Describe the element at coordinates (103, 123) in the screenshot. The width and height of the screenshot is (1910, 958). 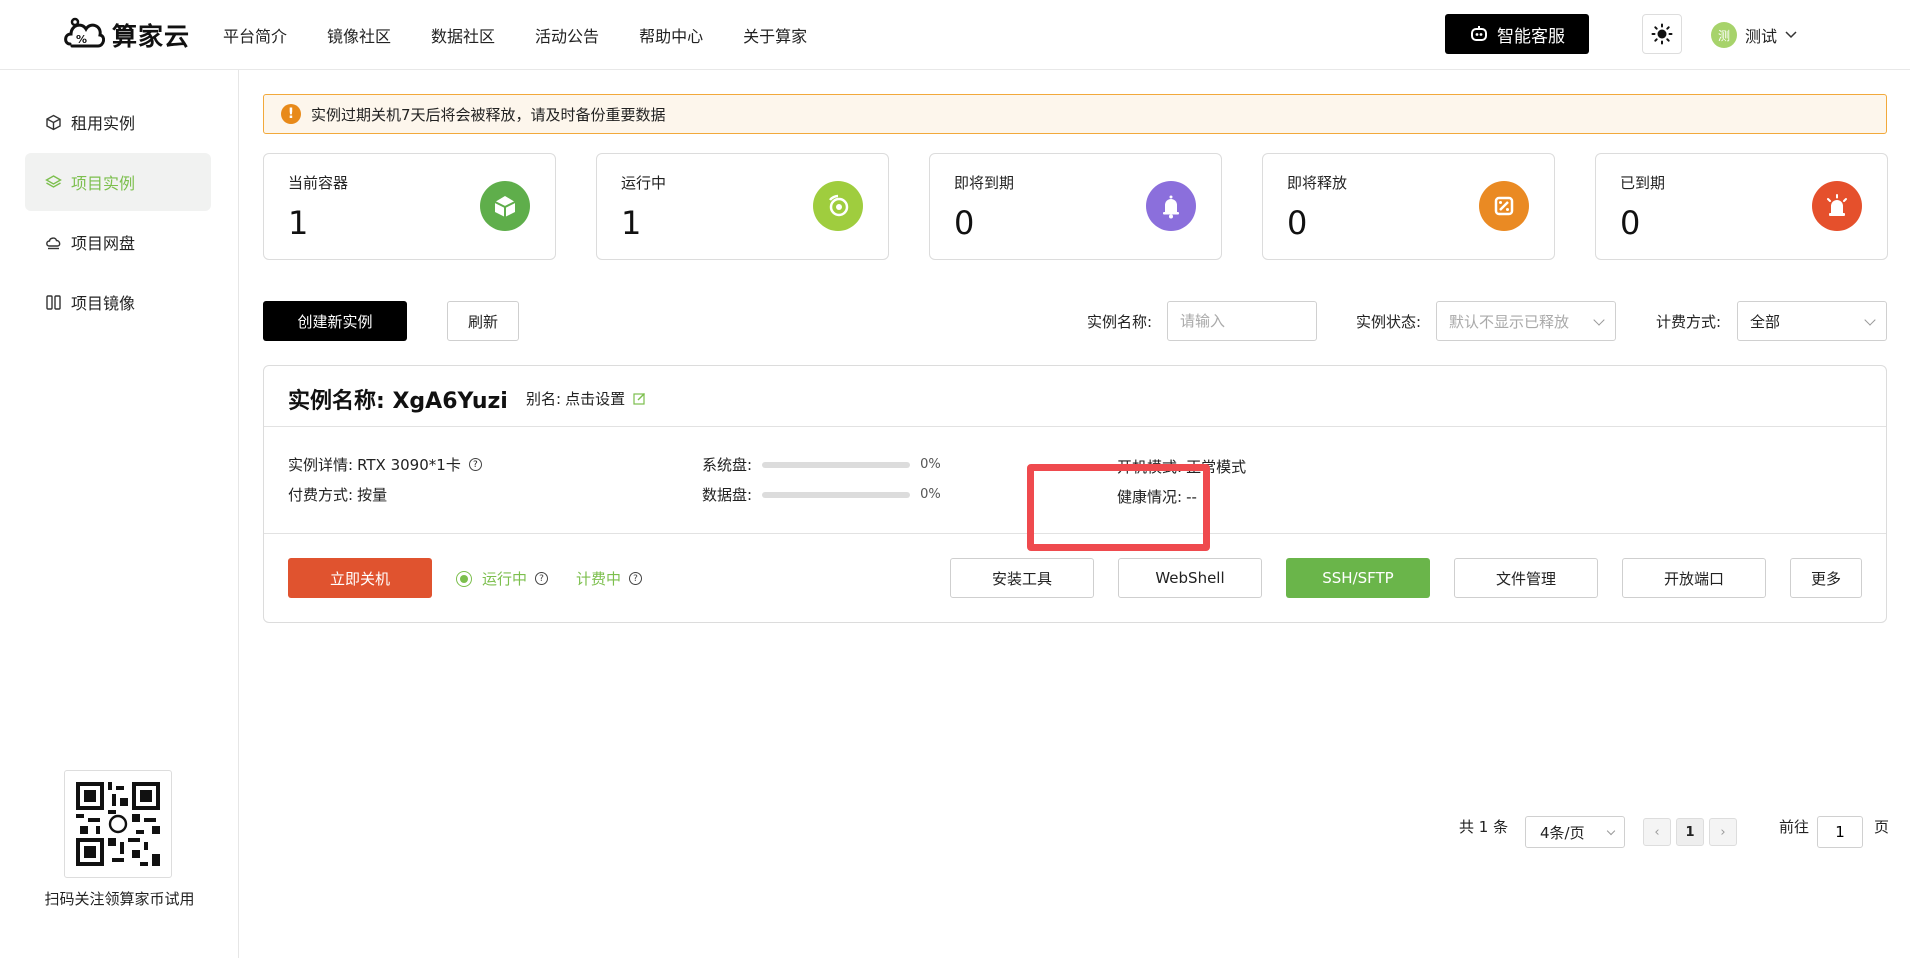
I see `sidebar-item-label: 租用实例` at that location.